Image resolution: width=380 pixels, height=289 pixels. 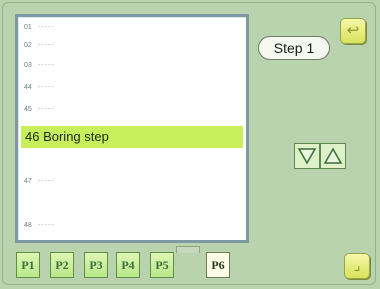 I want to click on list-item: 01 -----, so click(x=132, y=28).